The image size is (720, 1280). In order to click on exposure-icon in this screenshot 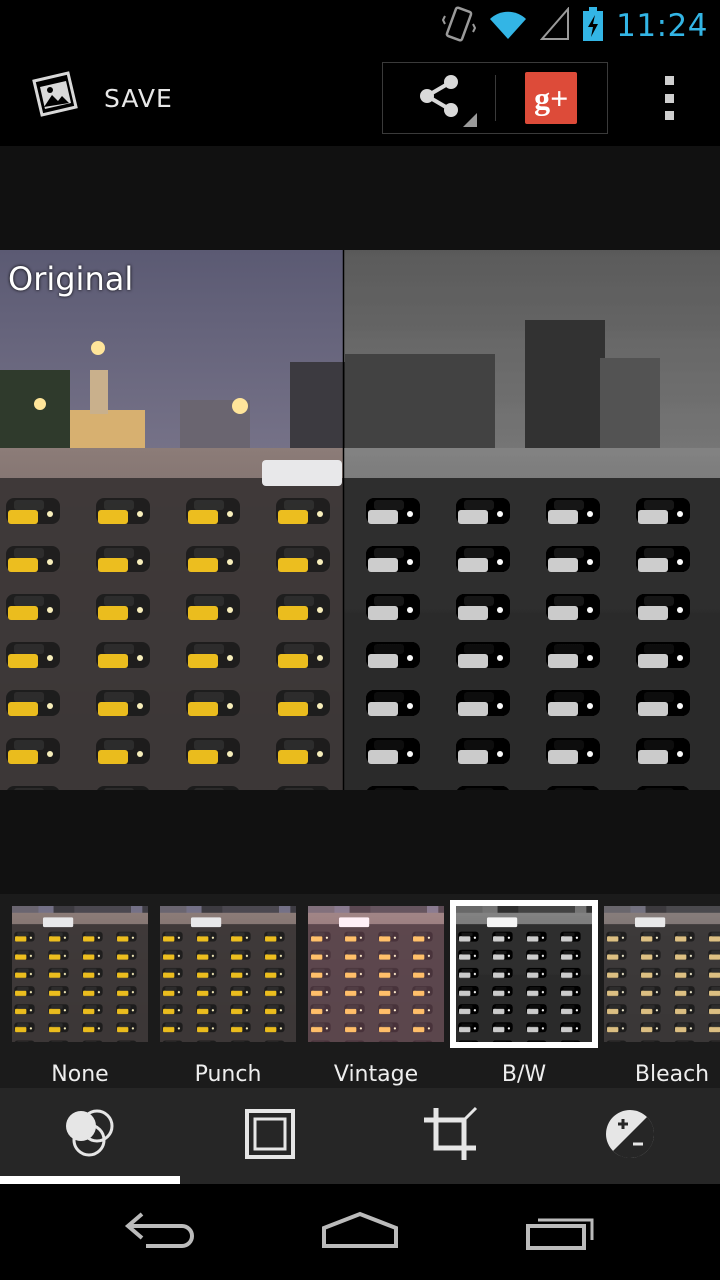, I will do `click(630, 1136)`.